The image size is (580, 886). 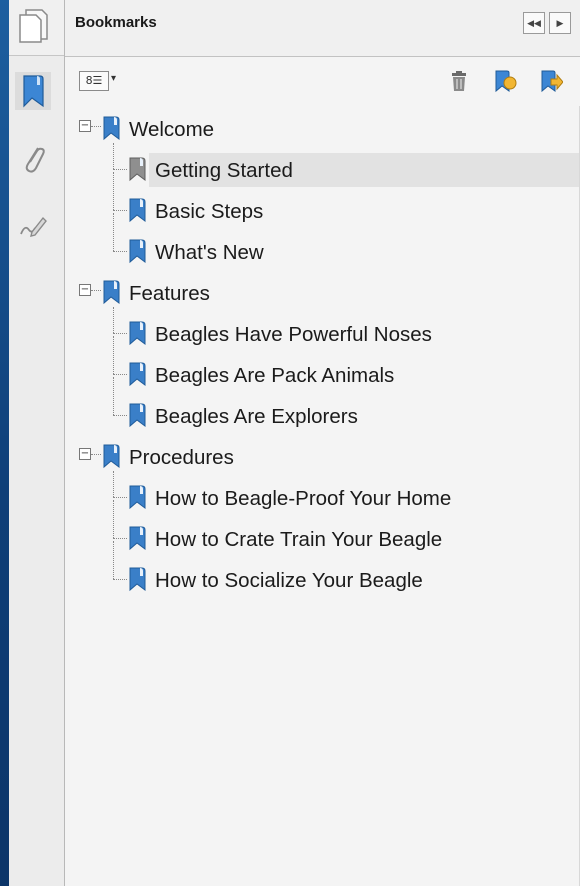 I want to click on bookmark-label: Procedures, so click(x=181, y=458).